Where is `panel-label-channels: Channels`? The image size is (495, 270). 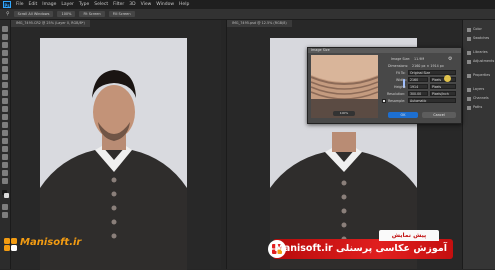
panel-label-channels: Channels is located at coordinates (481, 98).